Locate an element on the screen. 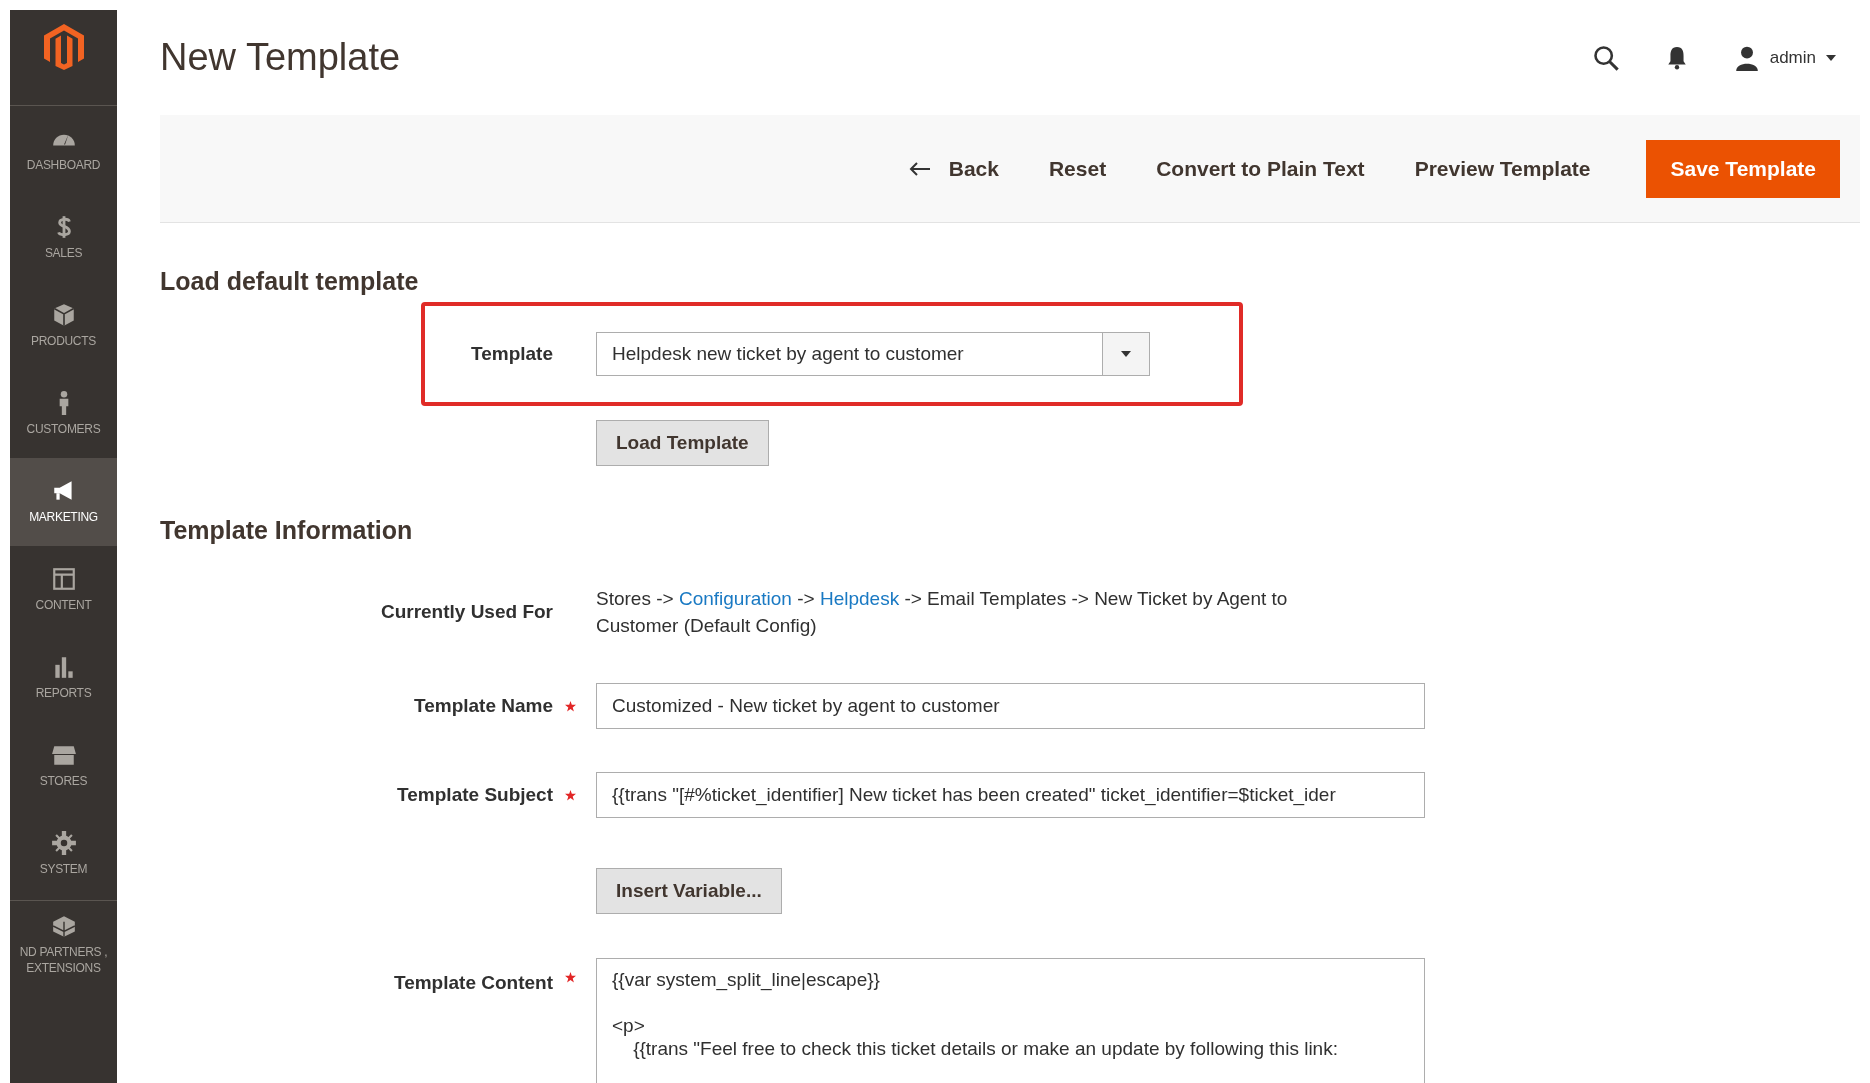 This screenshot has width=1870, height=1083. bricks-icon is located at coordinates (63, 926).